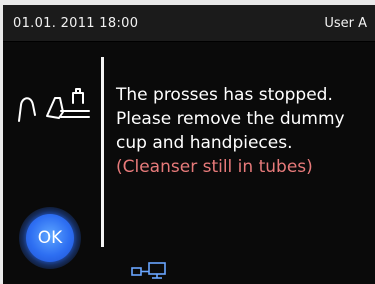 The image size is (375, 284). Describe the element at coordinates (54, 105) in the screenshot. I see `handpiece-icon` at that location.